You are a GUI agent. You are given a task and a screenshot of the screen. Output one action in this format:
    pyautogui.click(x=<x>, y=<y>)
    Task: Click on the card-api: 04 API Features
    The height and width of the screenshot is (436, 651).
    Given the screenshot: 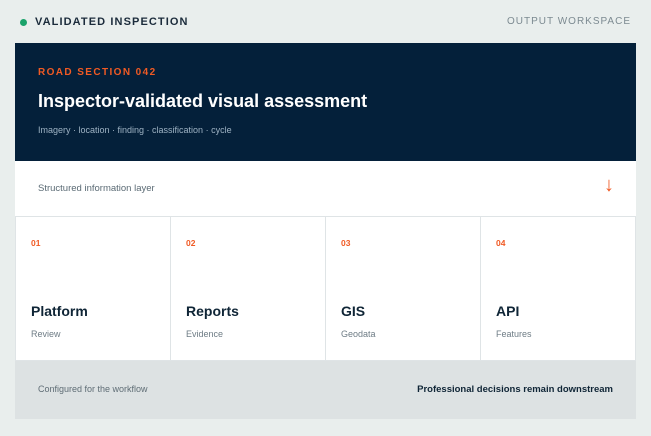 What is the action you would take?
    pyautogui.click(x=558, y=288)
    